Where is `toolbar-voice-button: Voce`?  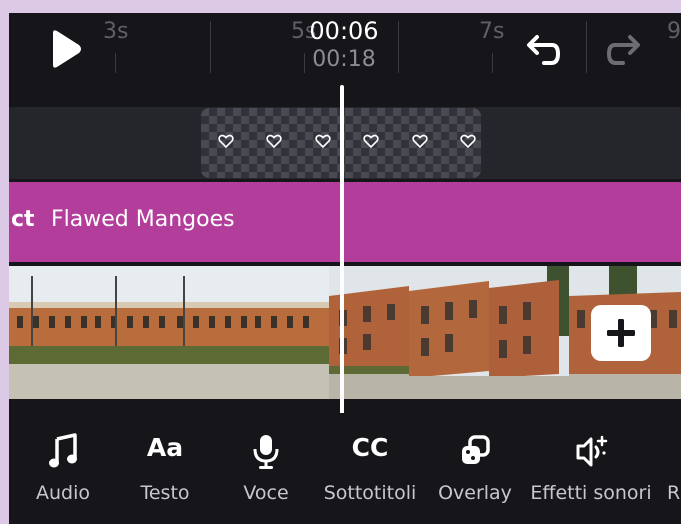 toolbar-voice-button: Voce is located at coordinates (266, 473).